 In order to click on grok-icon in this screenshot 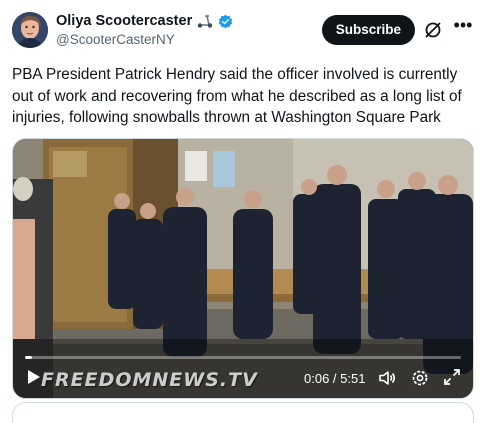, I will do `click(433, 30)`.